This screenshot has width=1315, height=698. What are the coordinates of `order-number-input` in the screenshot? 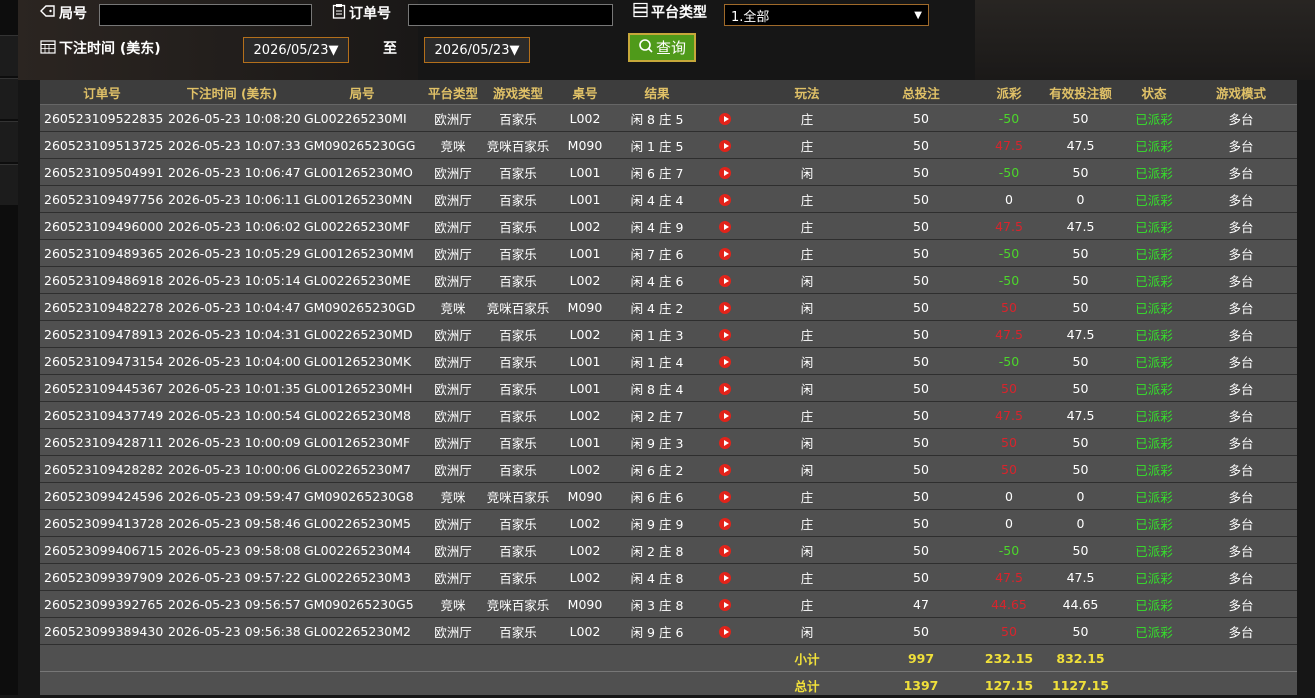 It's located at (510, 15).